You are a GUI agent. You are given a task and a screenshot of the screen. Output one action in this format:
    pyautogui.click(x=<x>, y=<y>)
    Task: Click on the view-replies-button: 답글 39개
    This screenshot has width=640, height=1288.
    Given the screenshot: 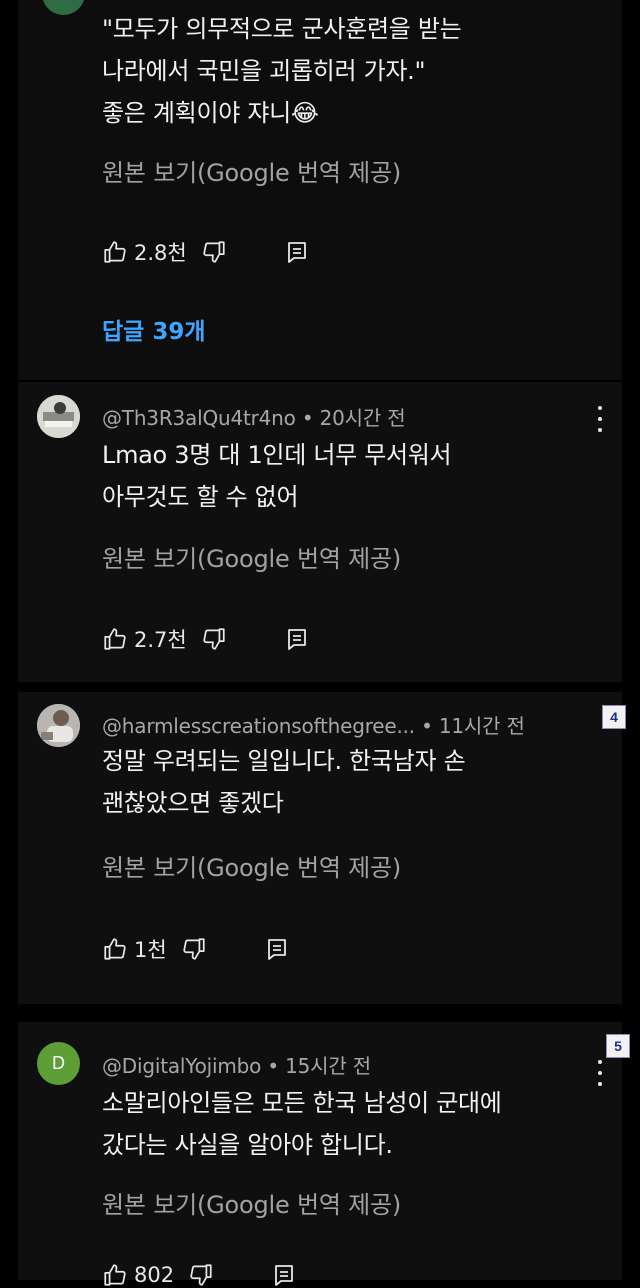 What is the action you would take?
    pyautogui.click(x=154, y=329)
    